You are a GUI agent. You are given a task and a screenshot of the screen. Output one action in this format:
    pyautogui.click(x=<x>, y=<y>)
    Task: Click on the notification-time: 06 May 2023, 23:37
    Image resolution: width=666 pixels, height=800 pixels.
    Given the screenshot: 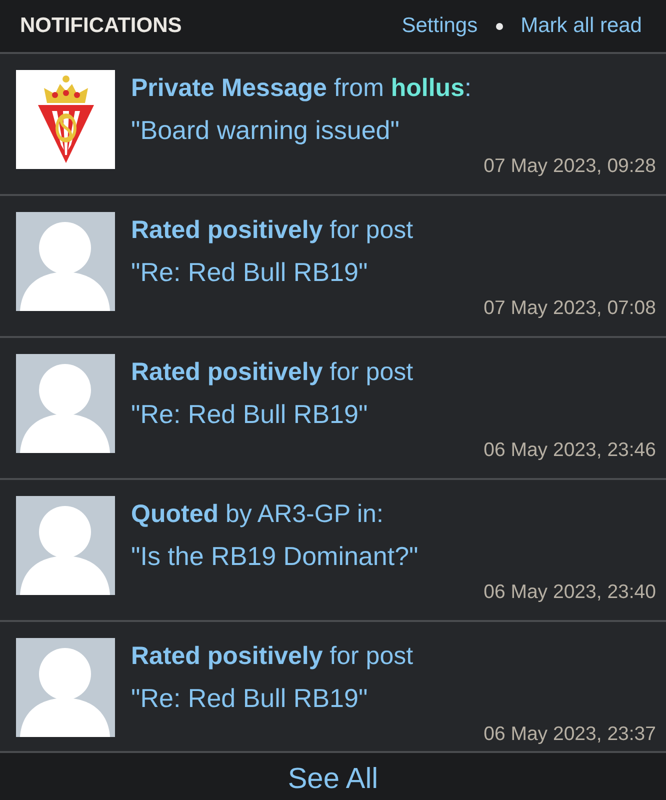 What is the action you would take?
    pyautogui.click(x=570, y=734)
    